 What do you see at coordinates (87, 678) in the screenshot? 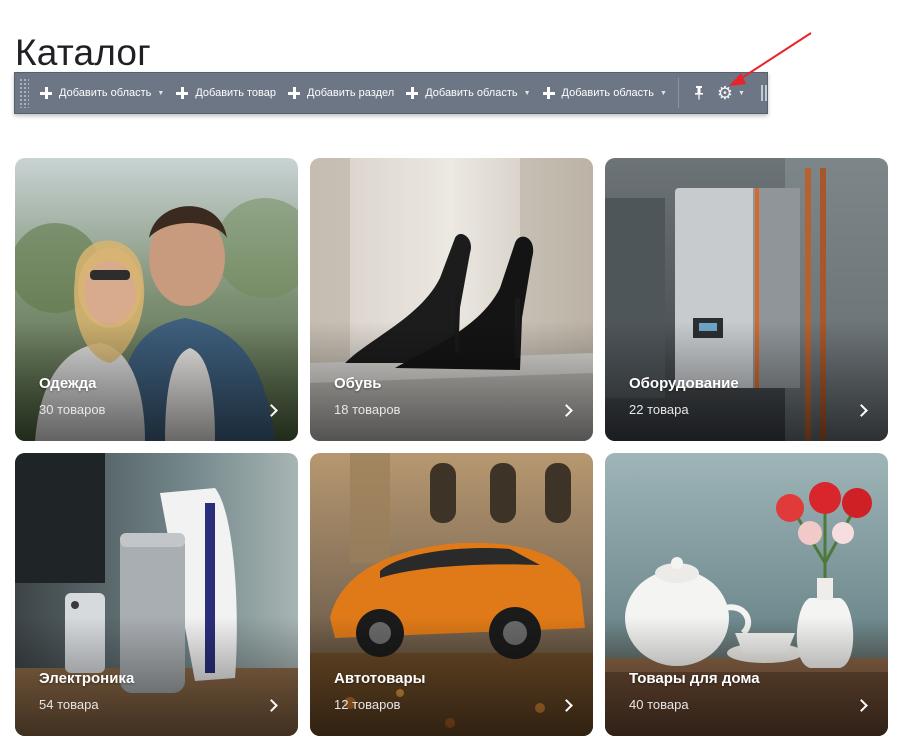
I see `category-name: Электроника` at bounding box center [87, 678].